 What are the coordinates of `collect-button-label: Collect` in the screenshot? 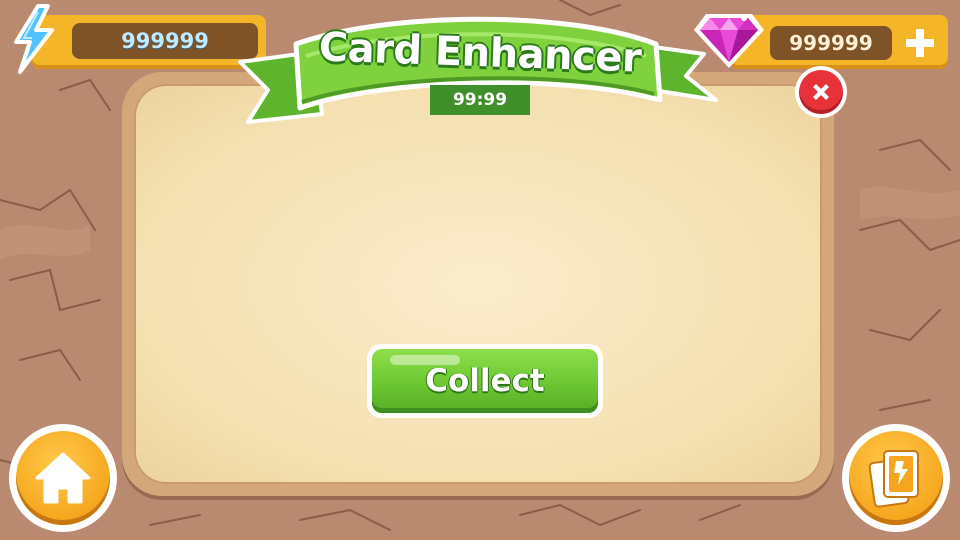 It's located at (485, 381).